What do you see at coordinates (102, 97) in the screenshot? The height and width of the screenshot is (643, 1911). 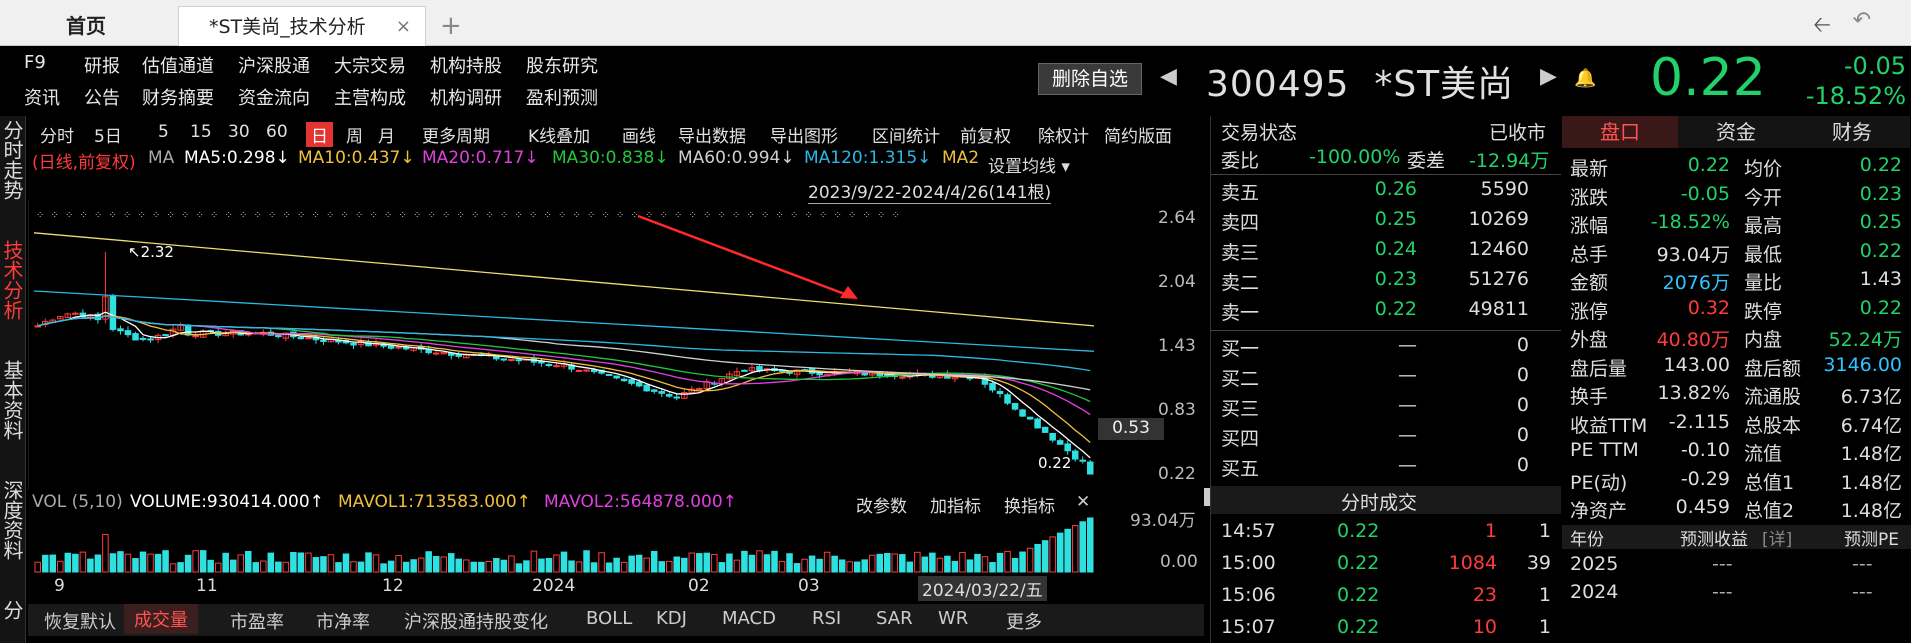 I see `menu-item: 公告` at bounding box center [102, 97].